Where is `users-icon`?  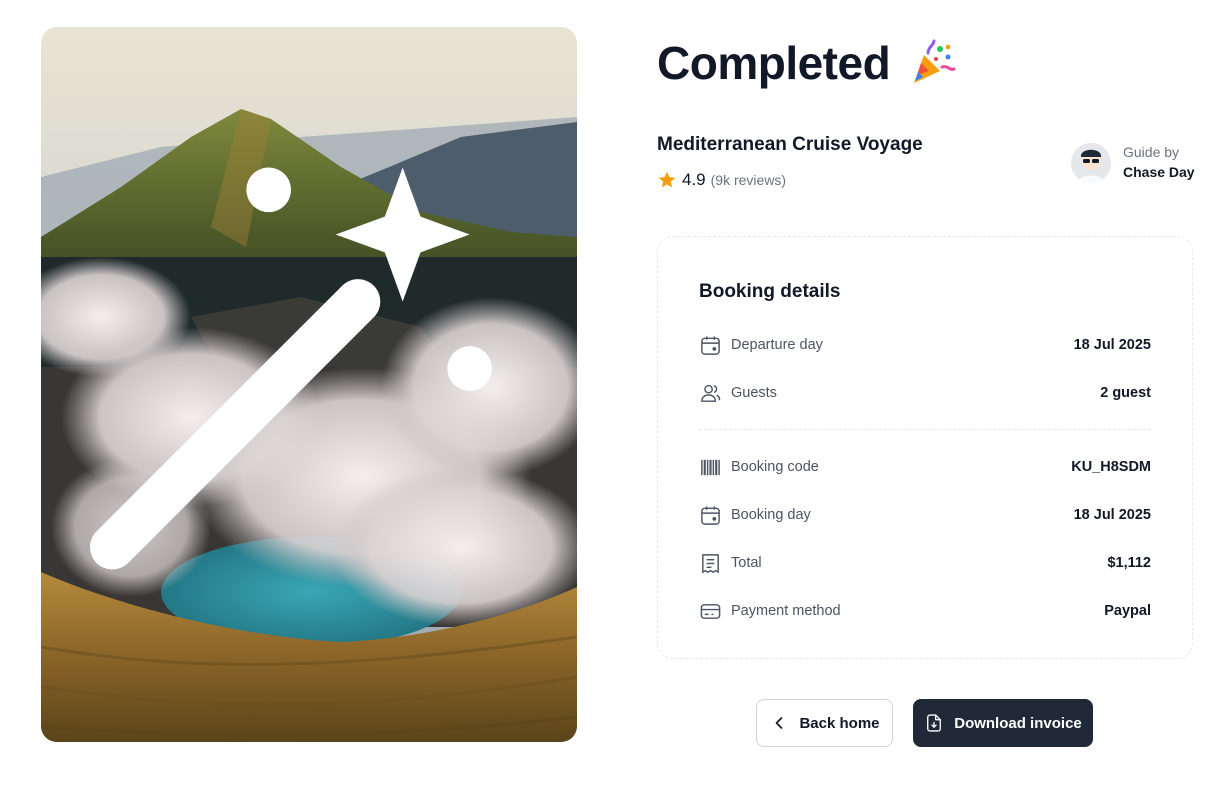
users-icon is located at coordinates (711, 393).